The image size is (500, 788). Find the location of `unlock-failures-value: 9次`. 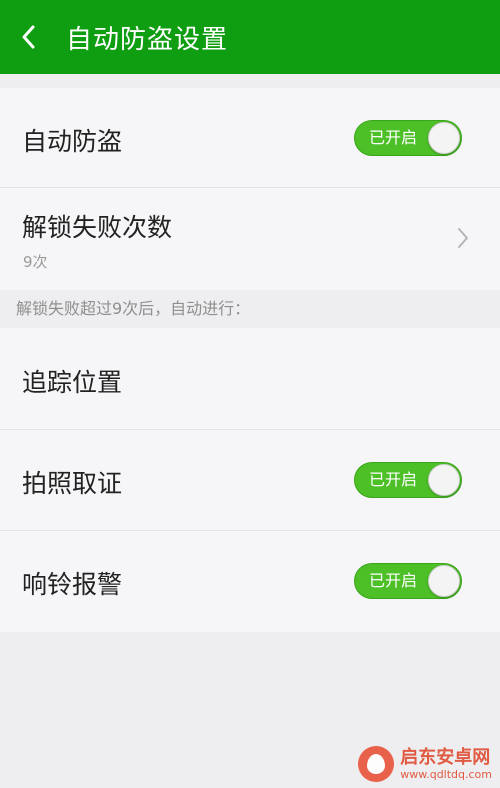

unlock-failures-value: 9次 is located at coordinates (35, 262).